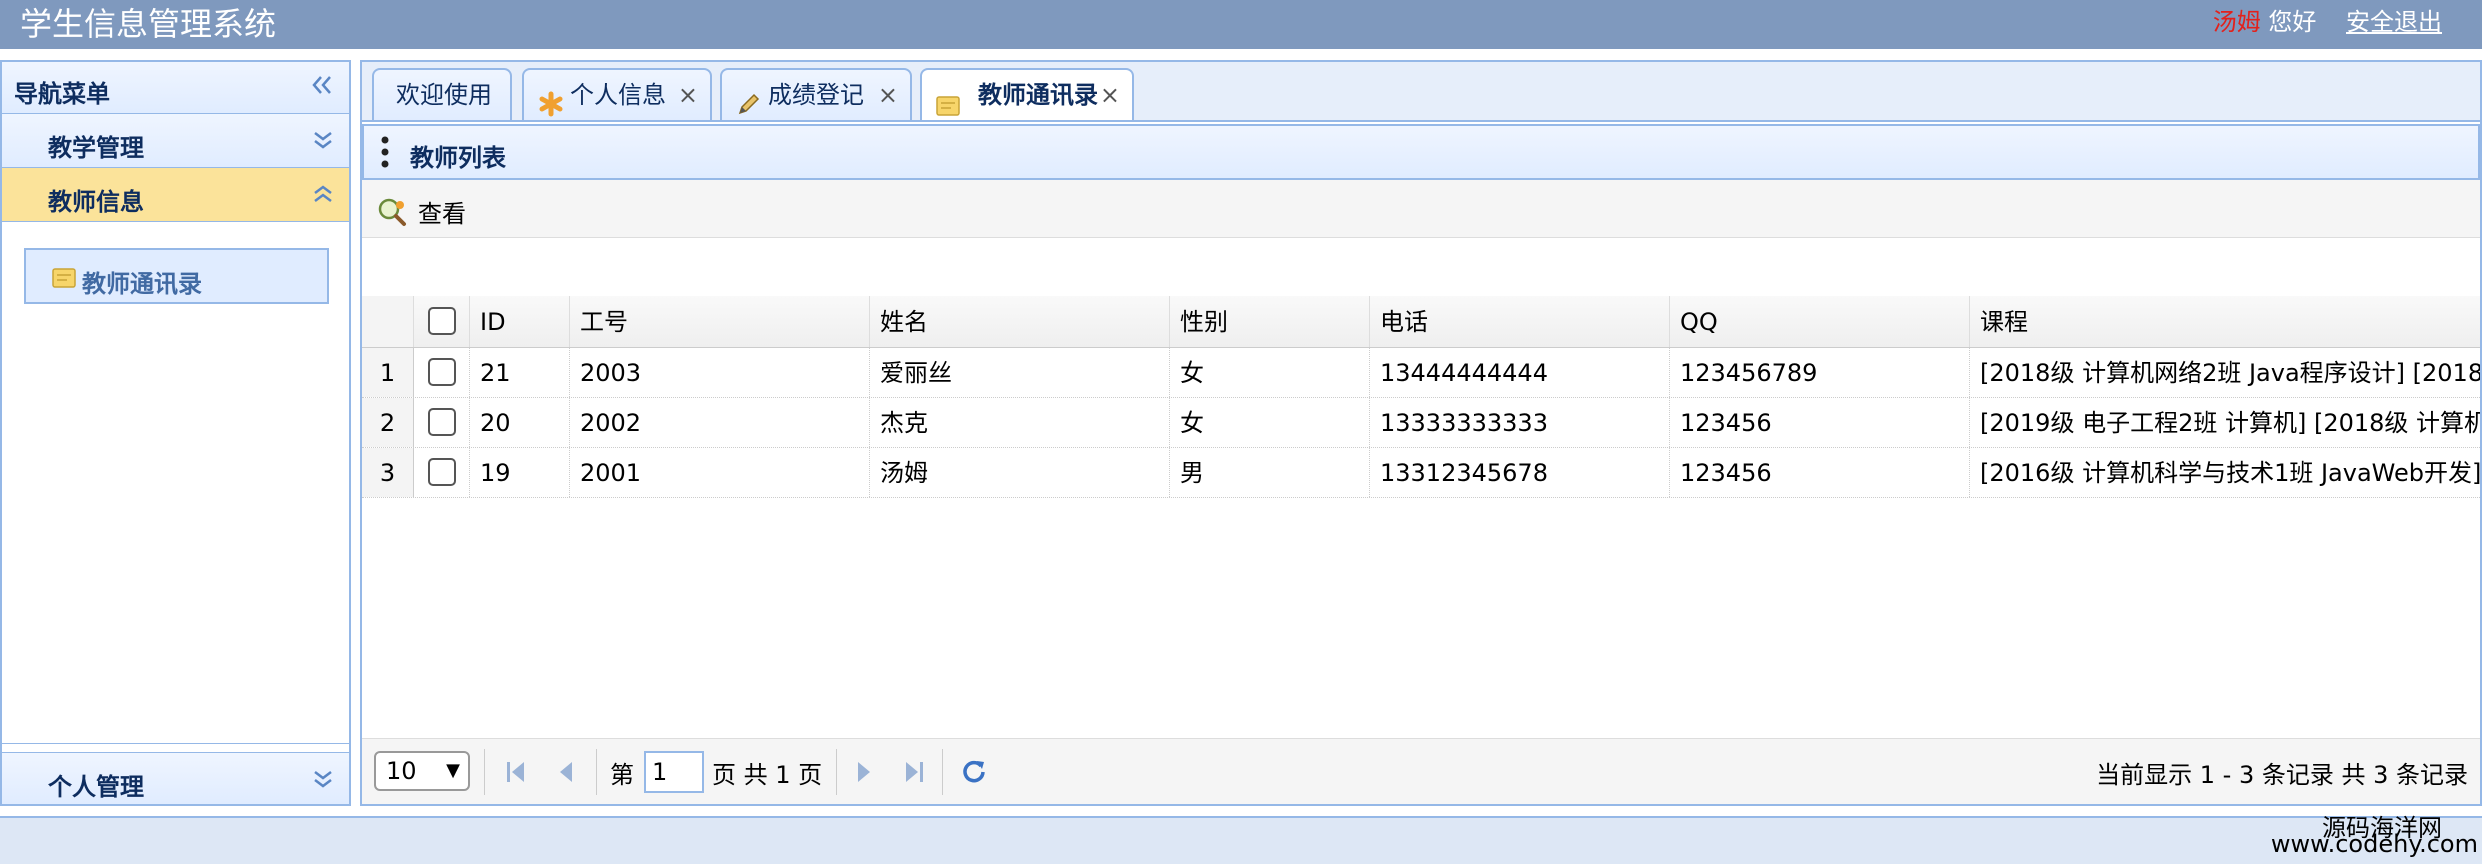 This screenshot has height=864, width=2482. Describe the element at coordinates (566, 774) in the screenshot. I see `prev-page-icon` at that location.